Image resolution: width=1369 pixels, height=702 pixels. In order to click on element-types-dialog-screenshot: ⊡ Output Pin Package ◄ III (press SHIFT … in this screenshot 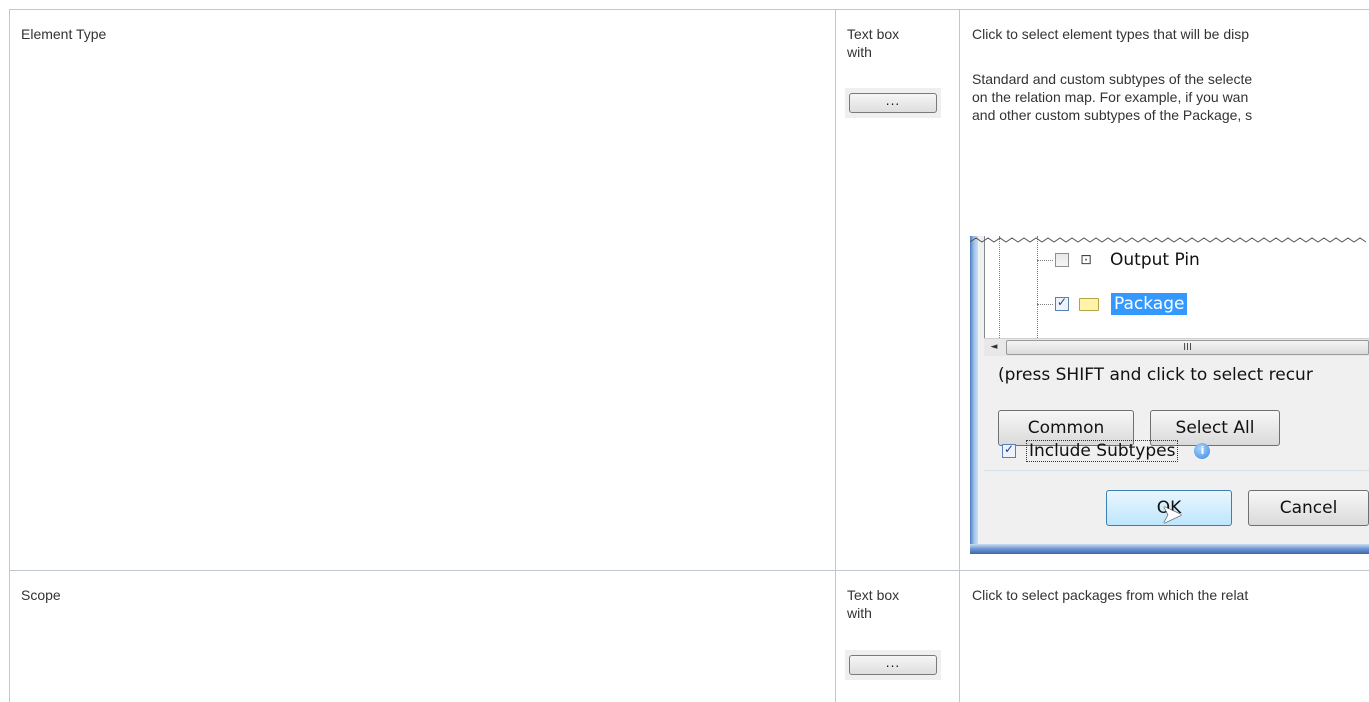, I will do `click(1169, 395)`.